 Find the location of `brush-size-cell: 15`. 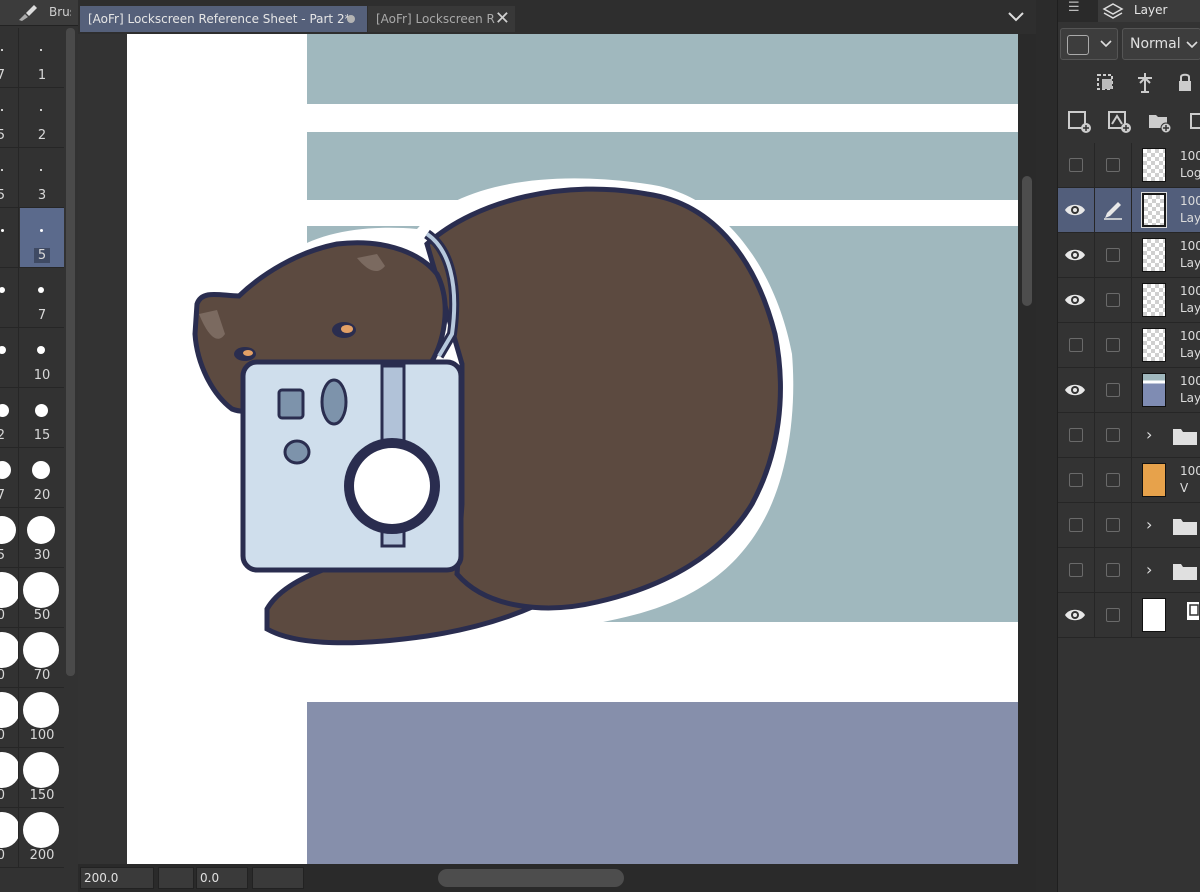

brush-size-cell: 15 is located at coordinates (42, 417).